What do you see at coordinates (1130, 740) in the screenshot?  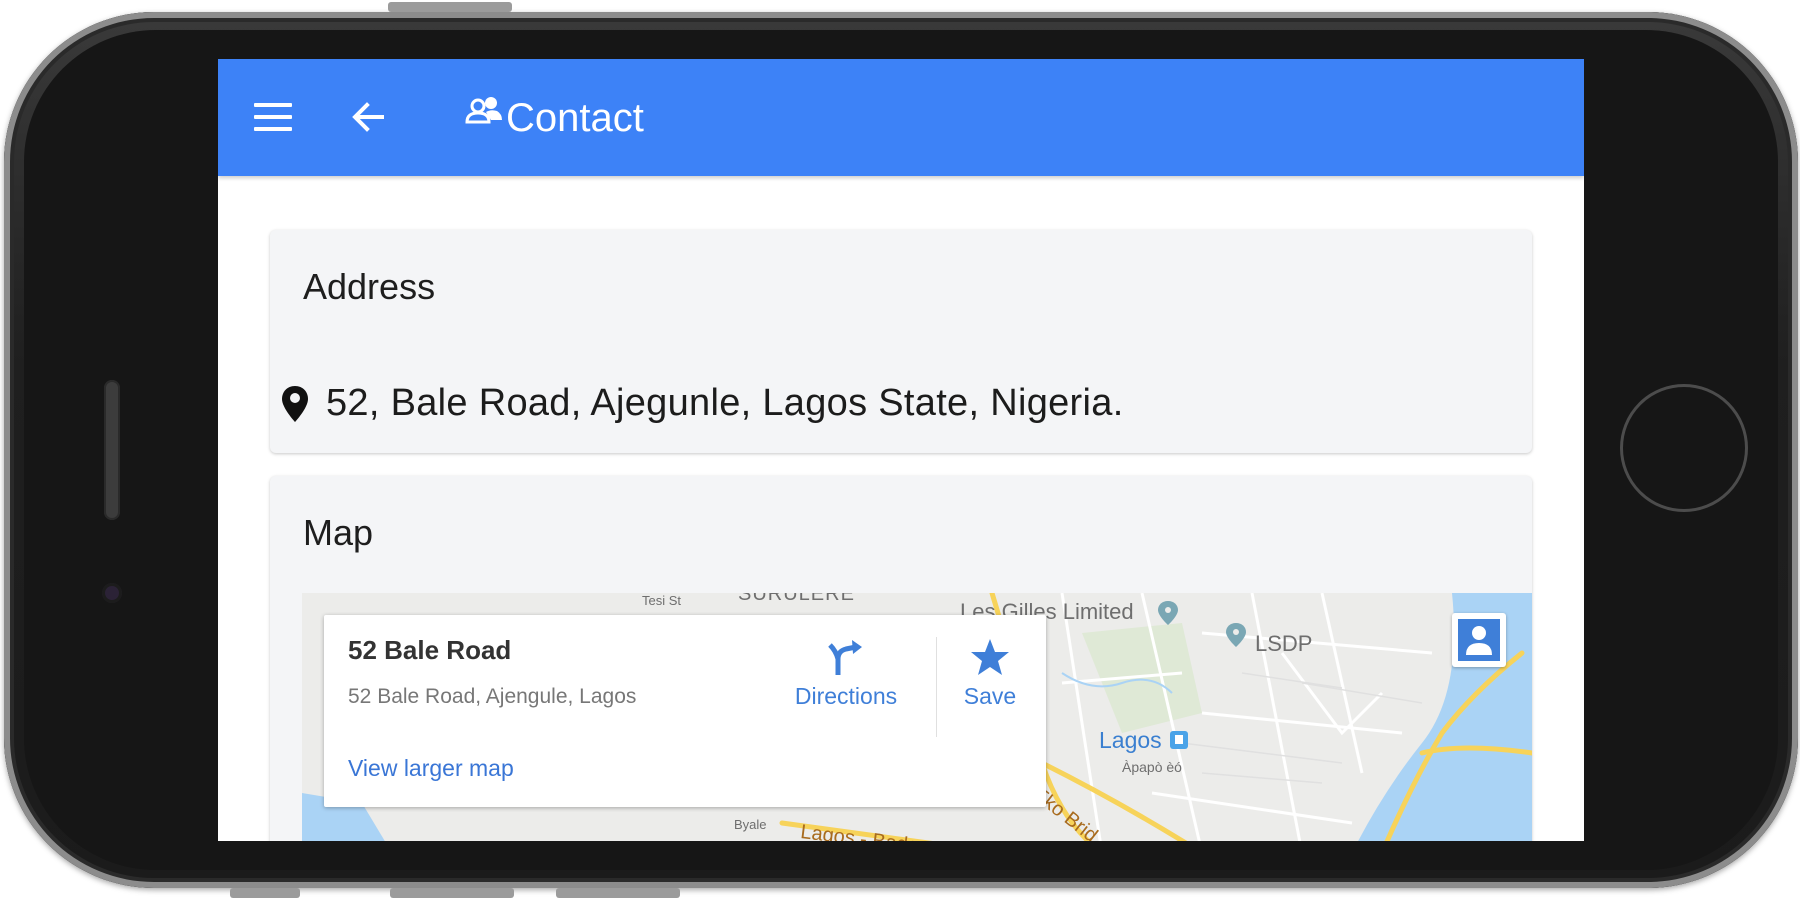 I see `map-label-lagos: Lagos` at bounding box center [1130, 740].